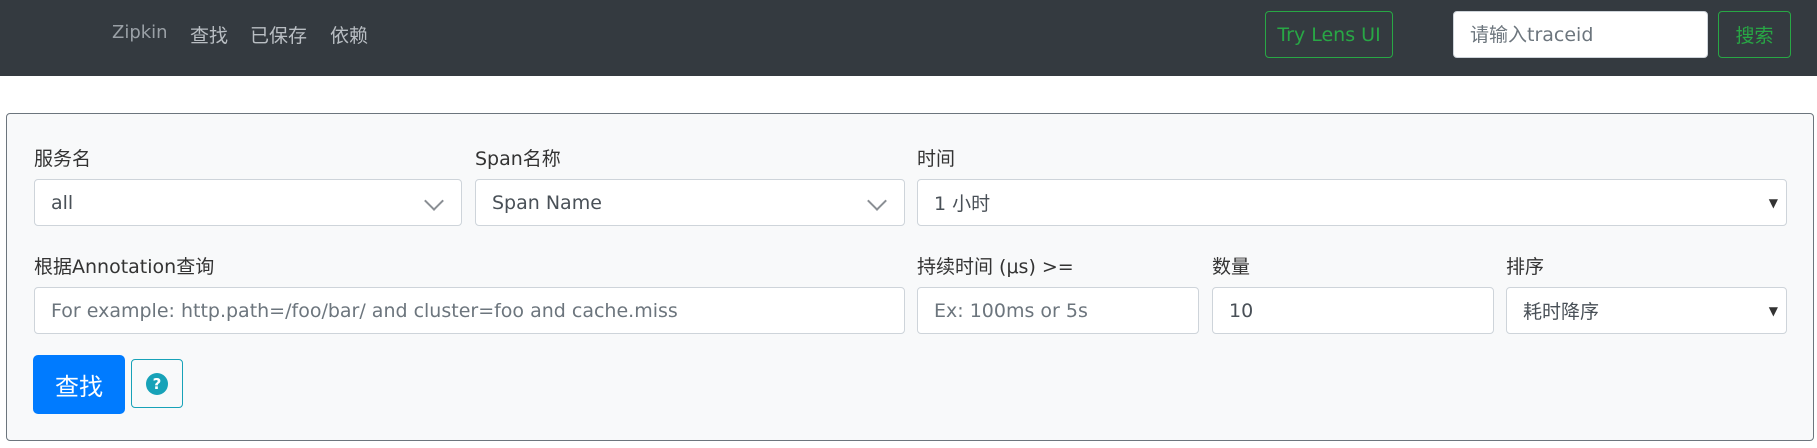  Describe the element at coordinates (63, 159) in the screenshot. I see `service-name-label: 服务名` at that location.